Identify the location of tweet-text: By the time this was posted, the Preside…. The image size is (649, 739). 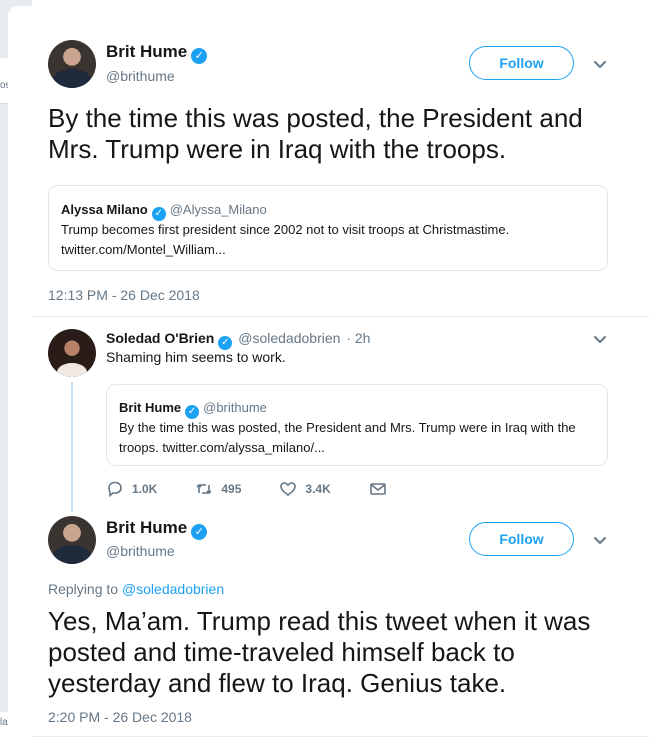
(315, 133).